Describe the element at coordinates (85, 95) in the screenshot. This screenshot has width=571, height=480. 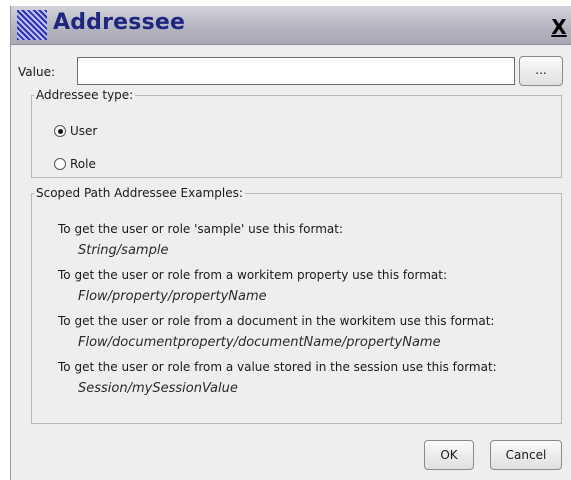
I see `addressee-type-legend: Addressee type:` at that location.